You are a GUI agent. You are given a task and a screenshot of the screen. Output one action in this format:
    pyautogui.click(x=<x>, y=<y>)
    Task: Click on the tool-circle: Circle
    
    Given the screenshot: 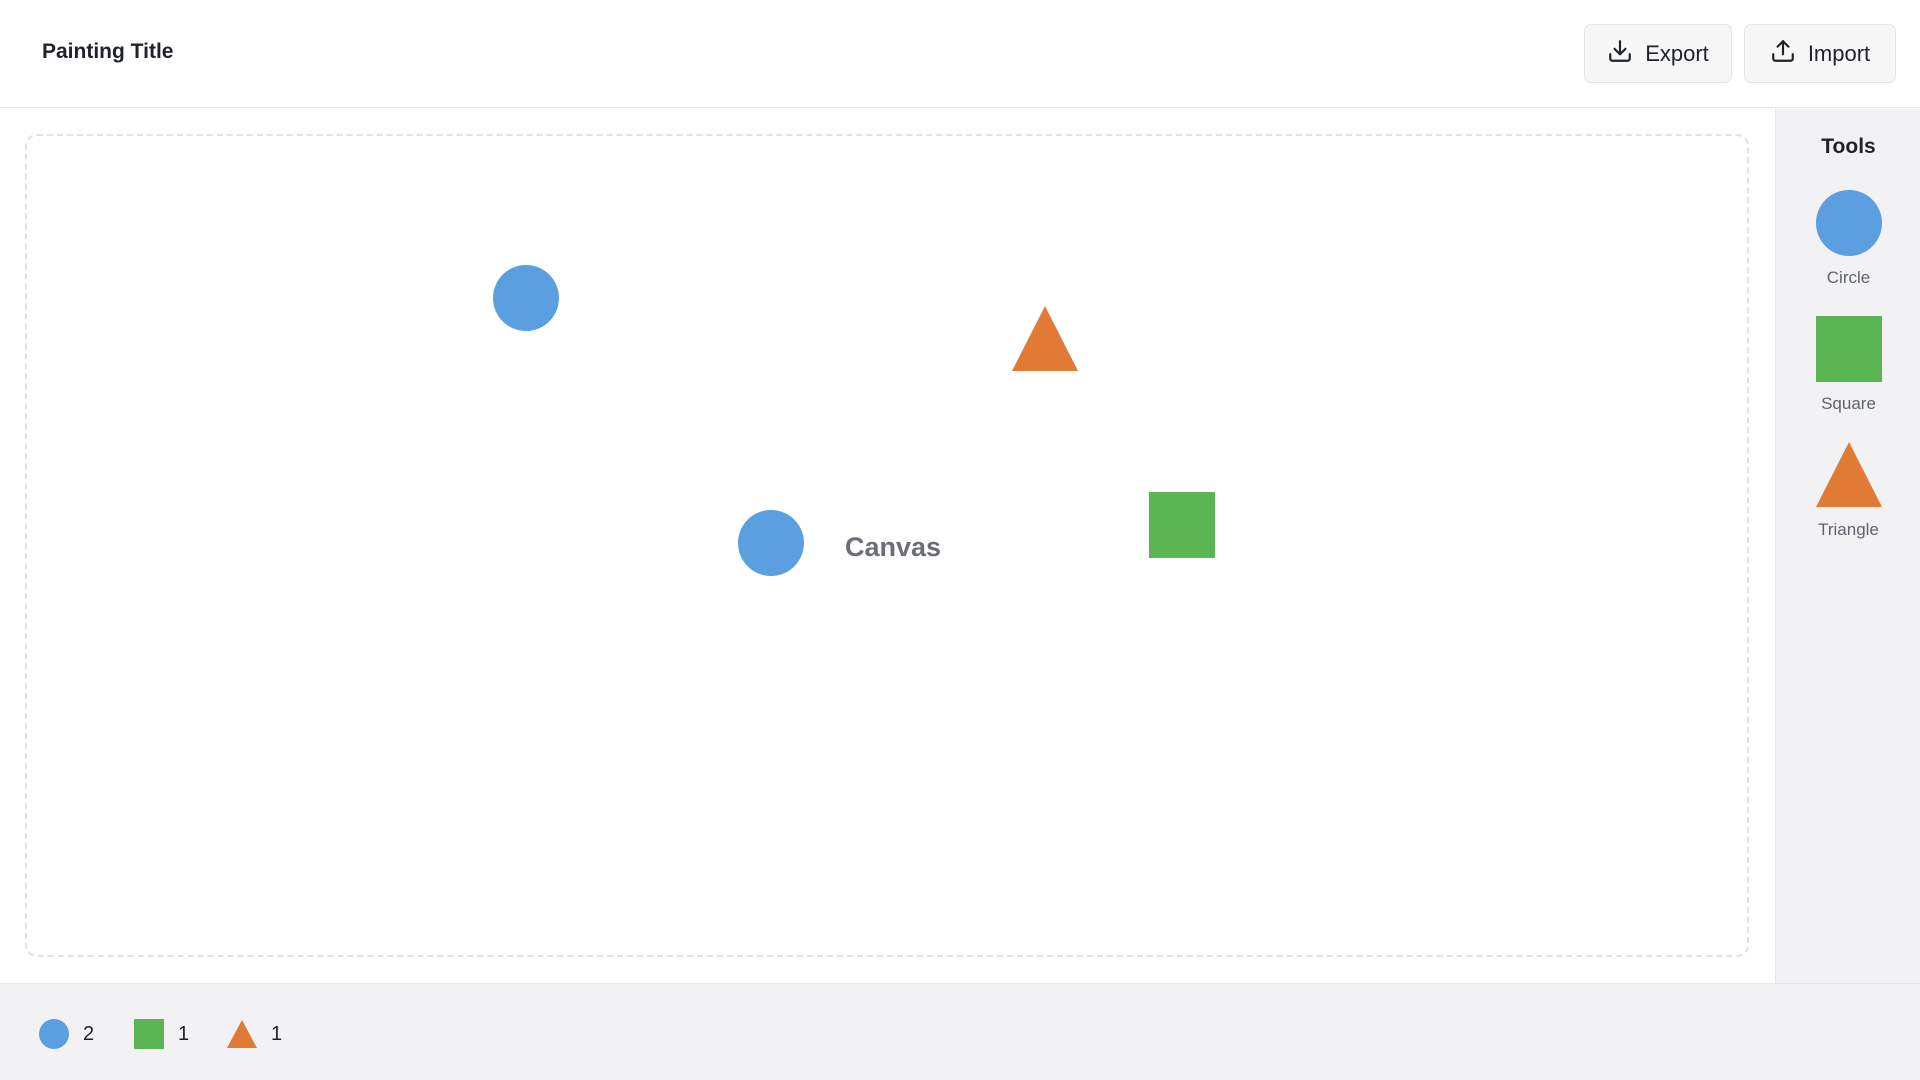 What is the action you would take?
    pyautogui.click(x=1848, y=245)
    